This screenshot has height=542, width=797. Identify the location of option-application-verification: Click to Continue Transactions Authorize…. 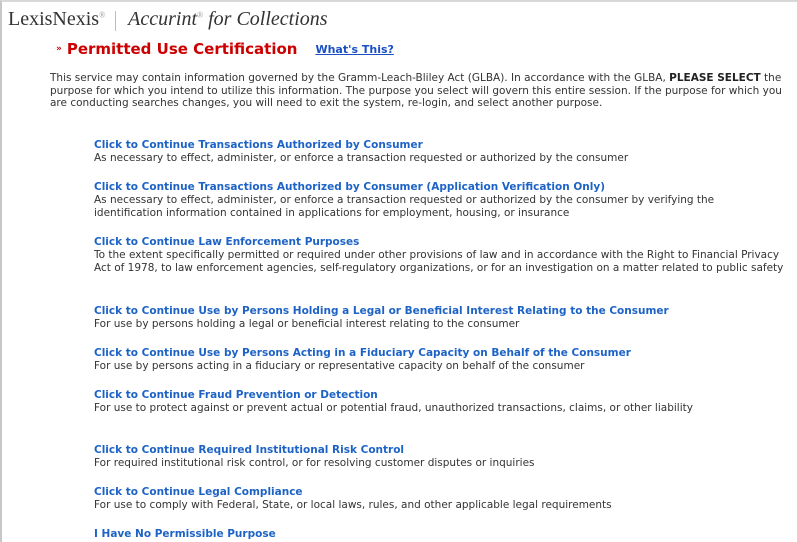
(439, 200).